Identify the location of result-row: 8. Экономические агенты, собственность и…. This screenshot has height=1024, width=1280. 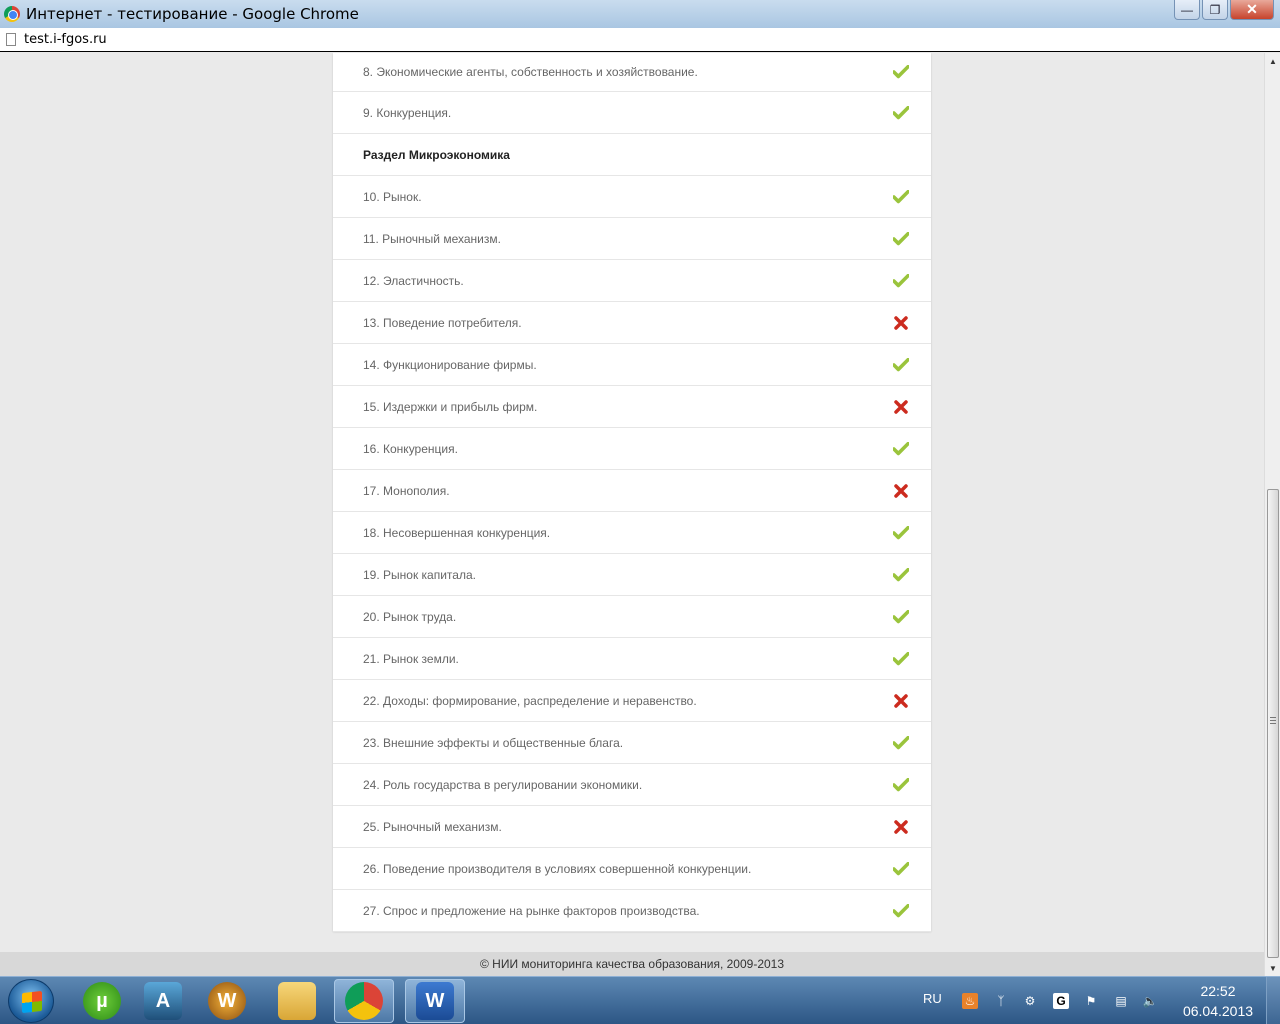
(632, 72).